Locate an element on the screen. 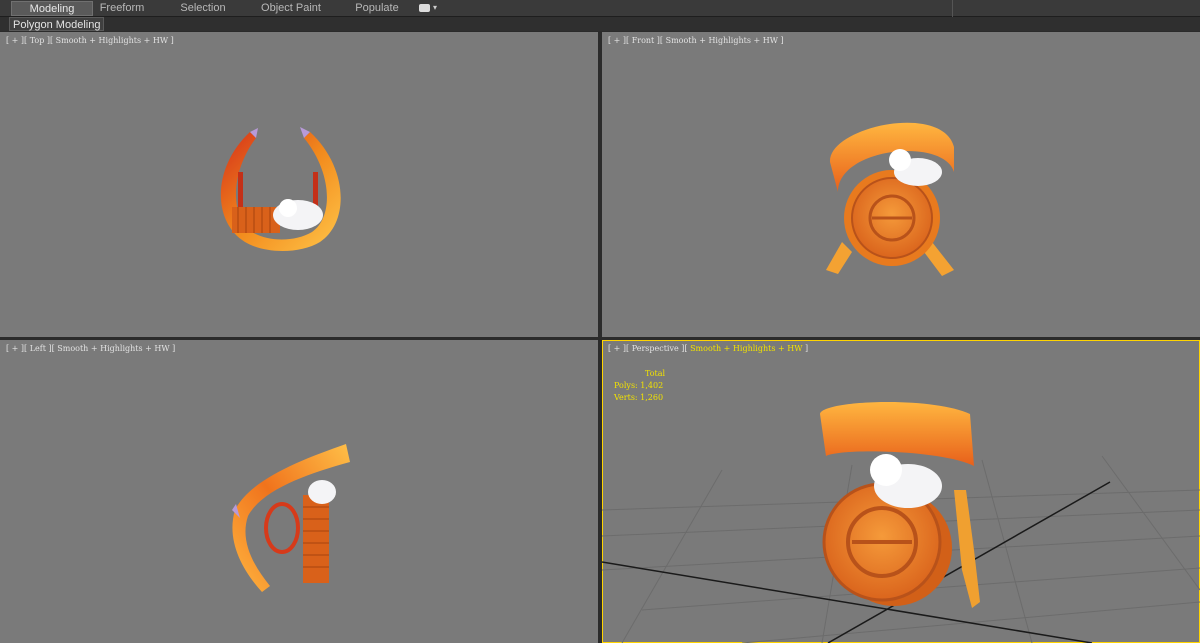 The image size is (1200, 643). tab-freeform: Freeform is located at coordinates (122, 8).